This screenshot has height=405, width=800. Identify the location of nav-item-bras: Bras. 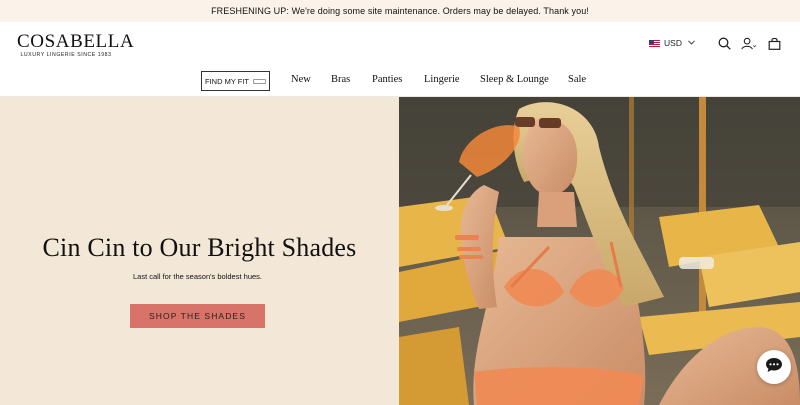
(340, 79).